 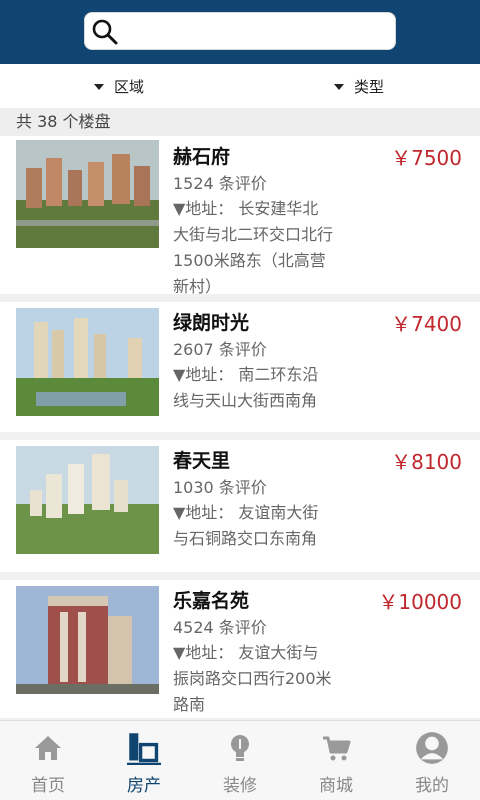 What do you see at coordinates (240, 122) in the screenshot?
I see `result-count: 共 38 个楼盘` at bounding box center [240, 122].